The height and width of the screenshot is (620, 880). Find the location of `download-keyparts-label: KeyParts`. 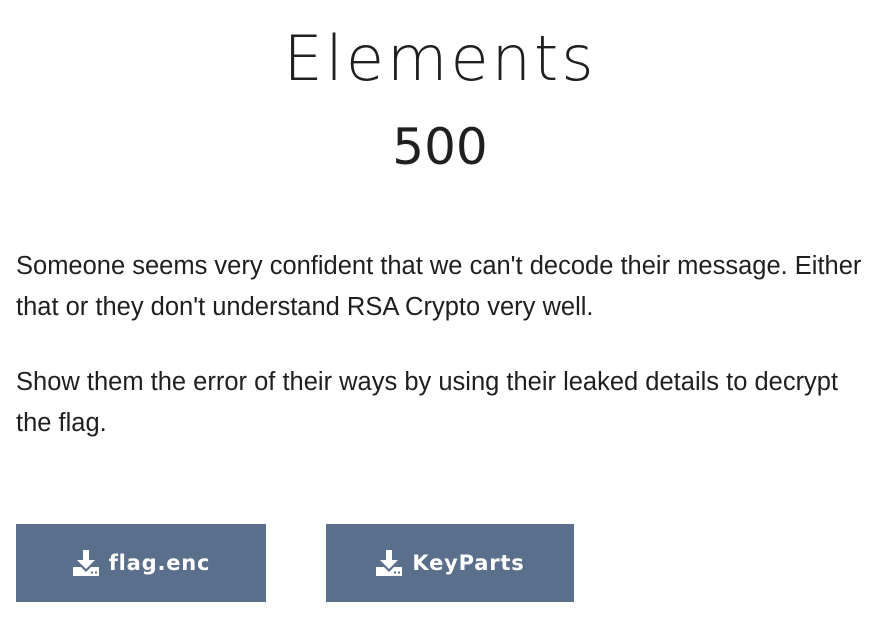

download-keyparts-label: KeyParts is located at coordinates (468, 563).